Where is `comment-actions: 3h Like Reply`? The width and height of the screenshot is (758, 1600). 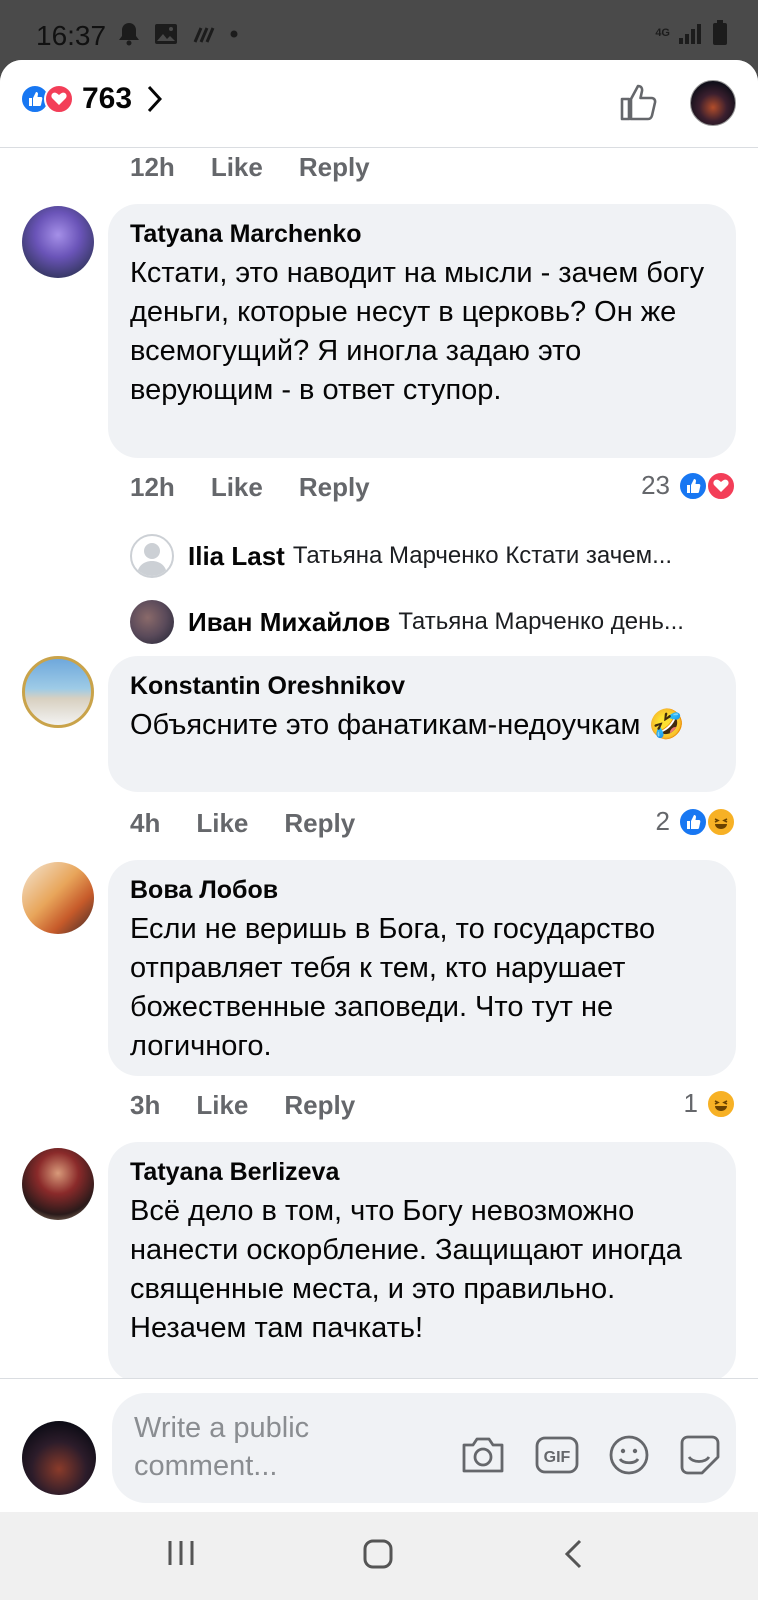 comment-actions: 3h Like Reply is located at coordinates (242, 1105).